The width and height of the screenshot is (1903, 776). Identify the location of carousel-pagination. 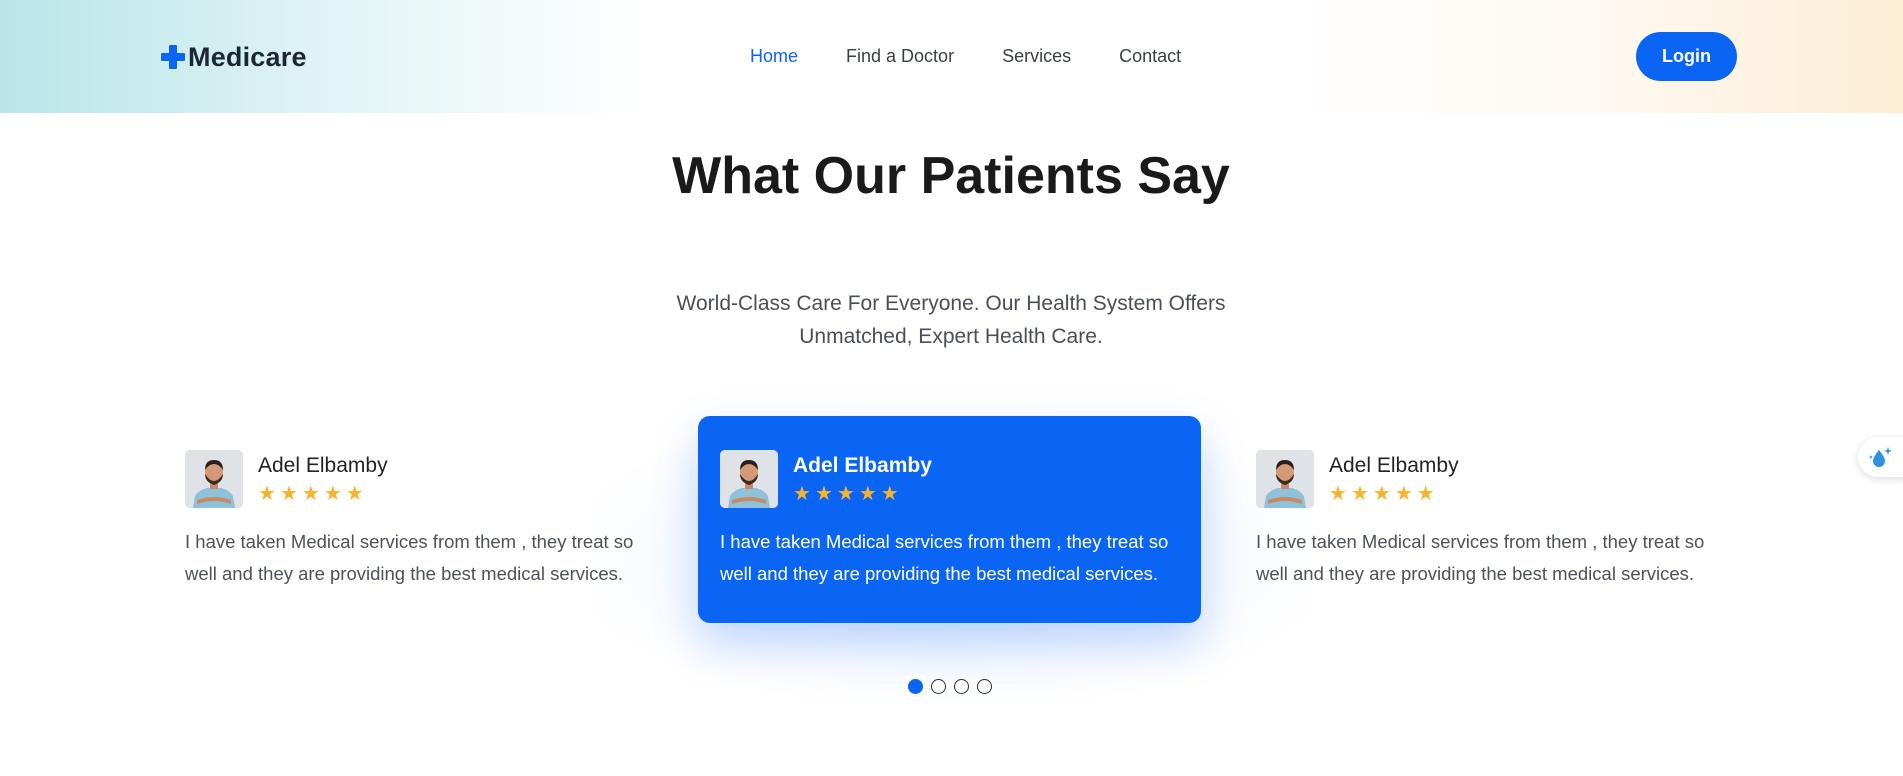
(950, 686).